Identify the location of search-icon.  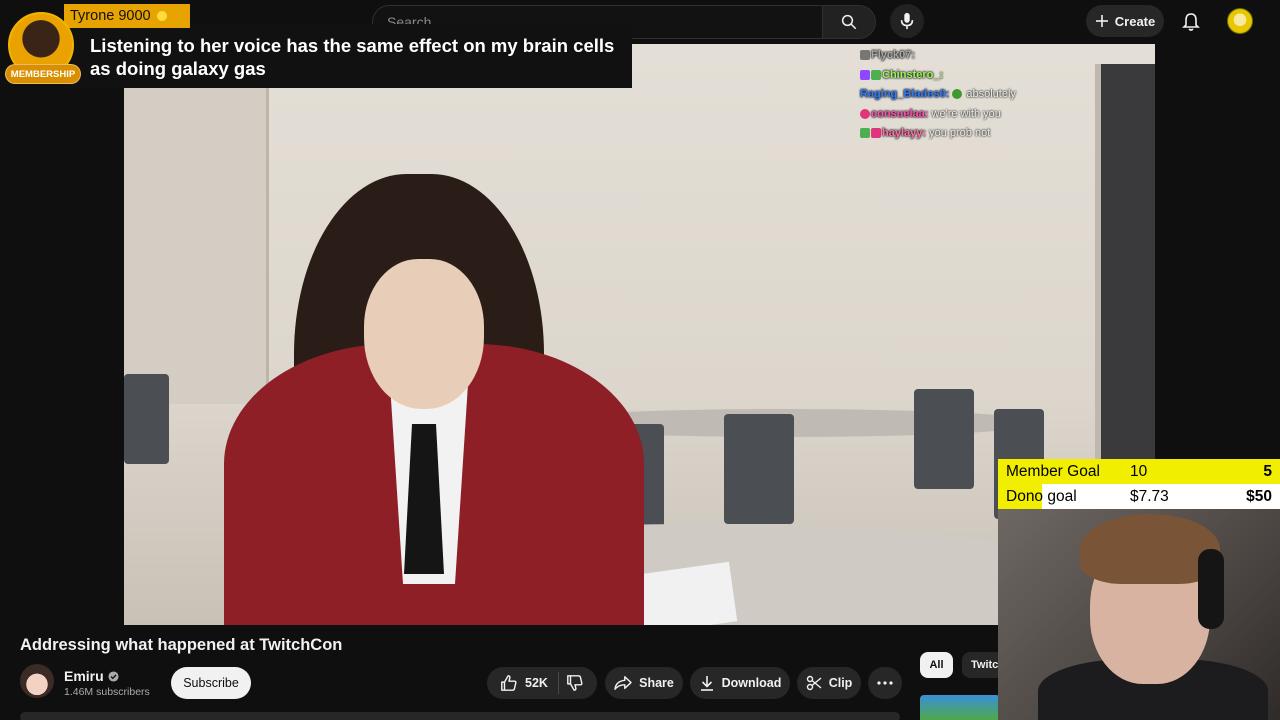
(849, 22).